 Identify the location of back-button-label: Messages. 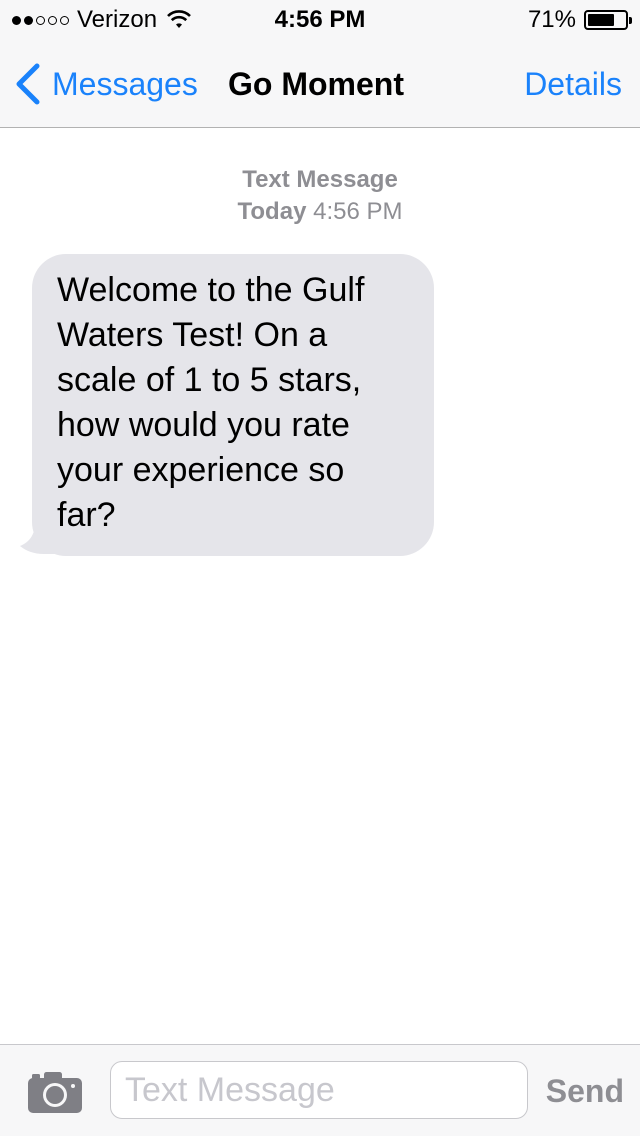
(125, 84).